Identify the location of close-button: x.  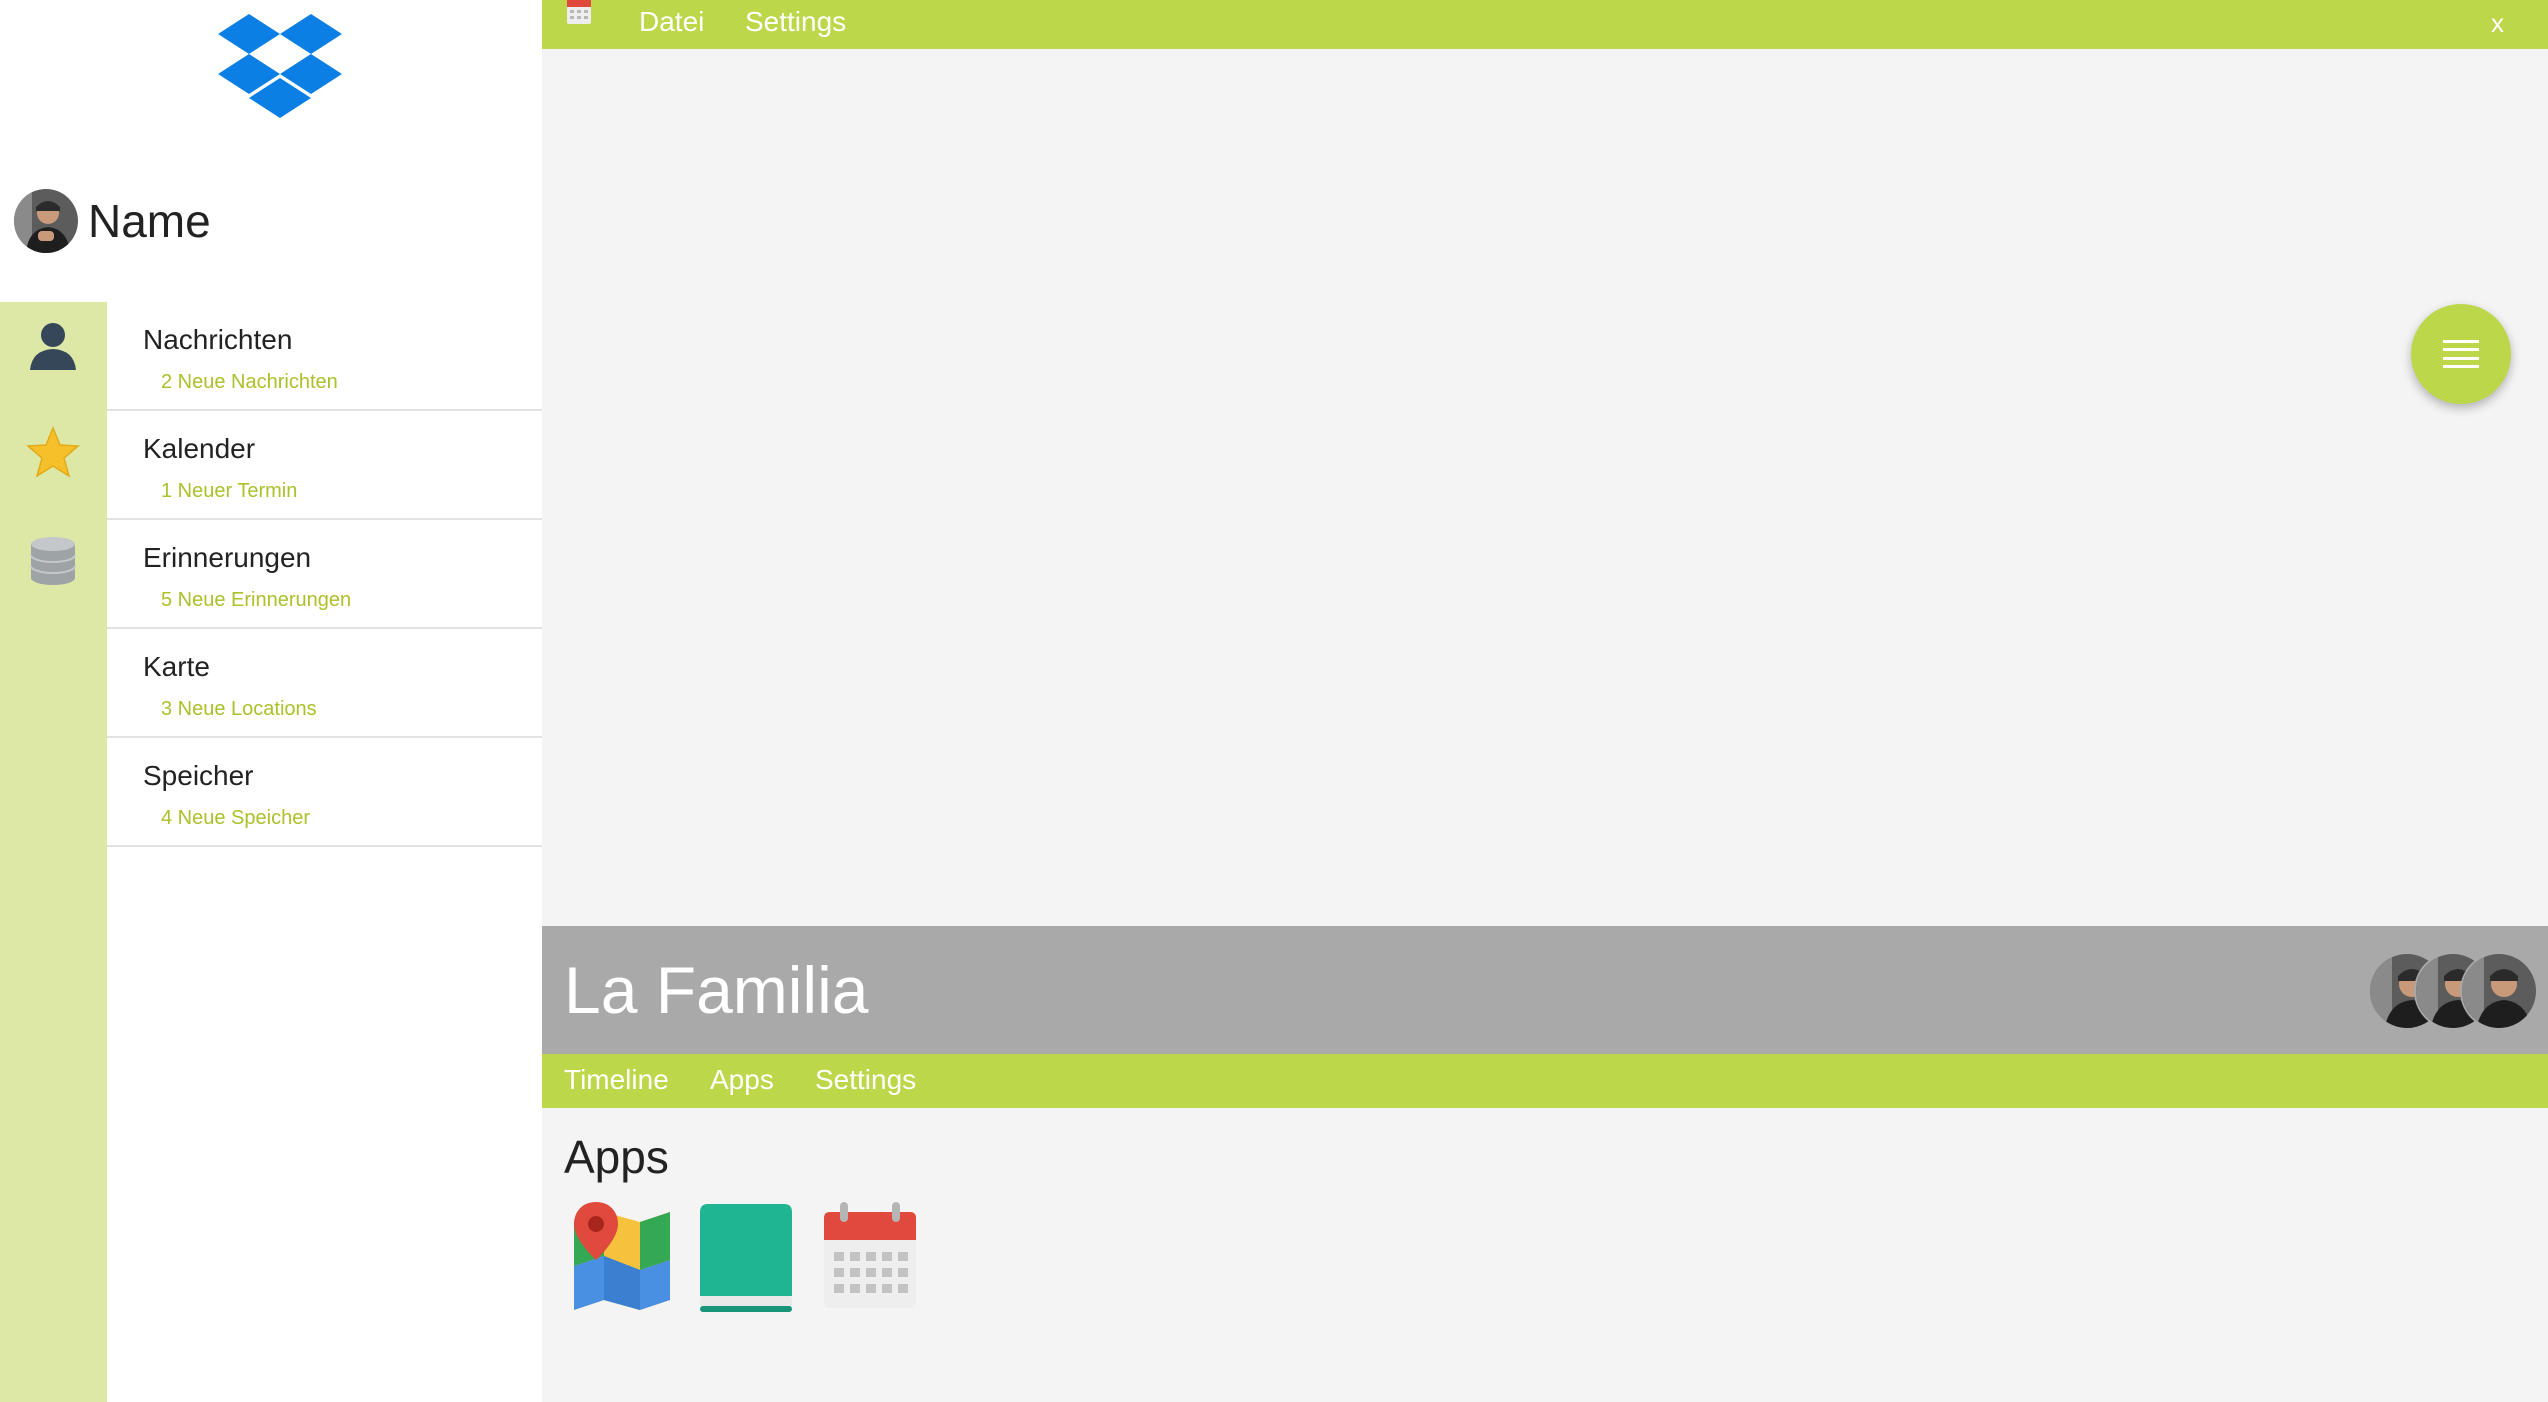
(2497, 23).